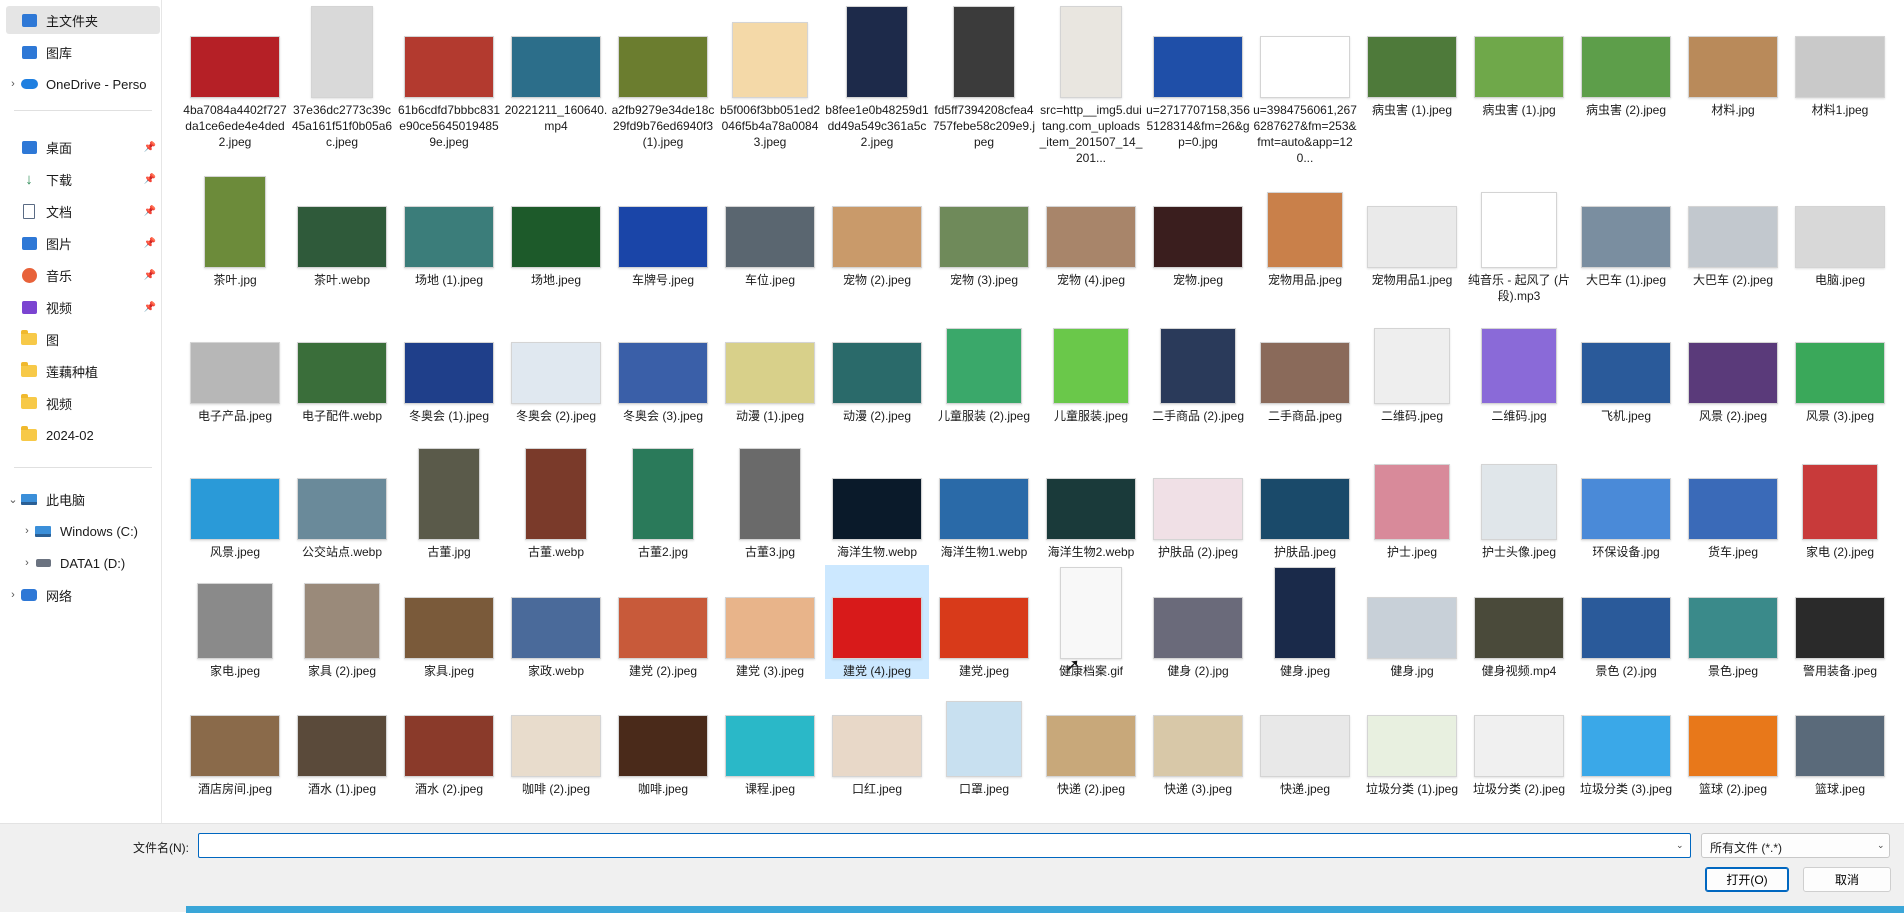 Image resolution: width=1904 pixels, height=913 pixels. What do you see at coordinates (1840, 622) in the screenshot?
I see `file-item: 警用装备.jpeg` at bounding box center [1840, 622].